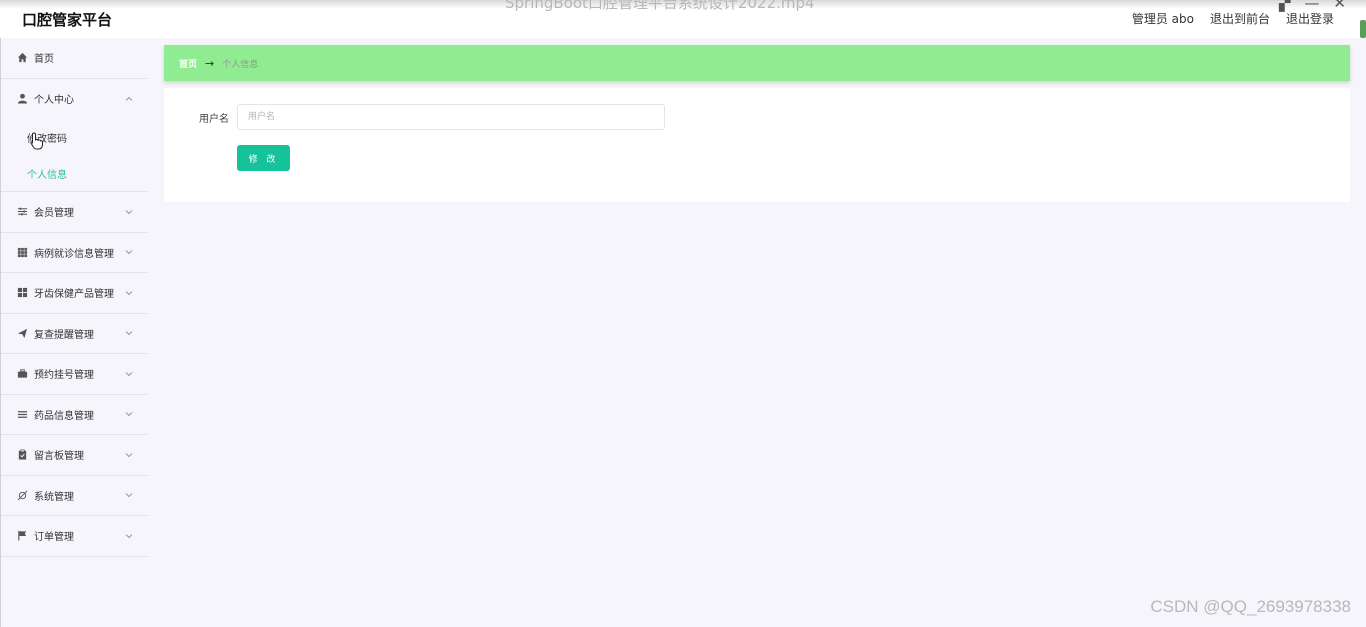  I want to click on sidebar-item-system-management: 系统管理, so click(74, 496).